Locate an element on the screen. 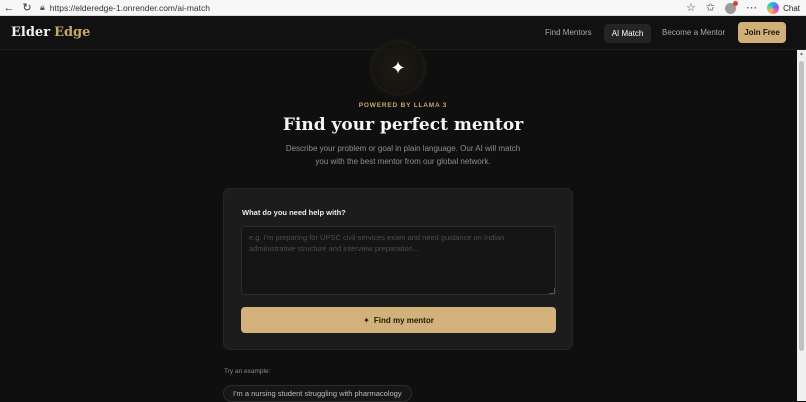 This screenshot has height=402, width=806. page-scrollbar: ▲ is located at coordinates (801, 225).